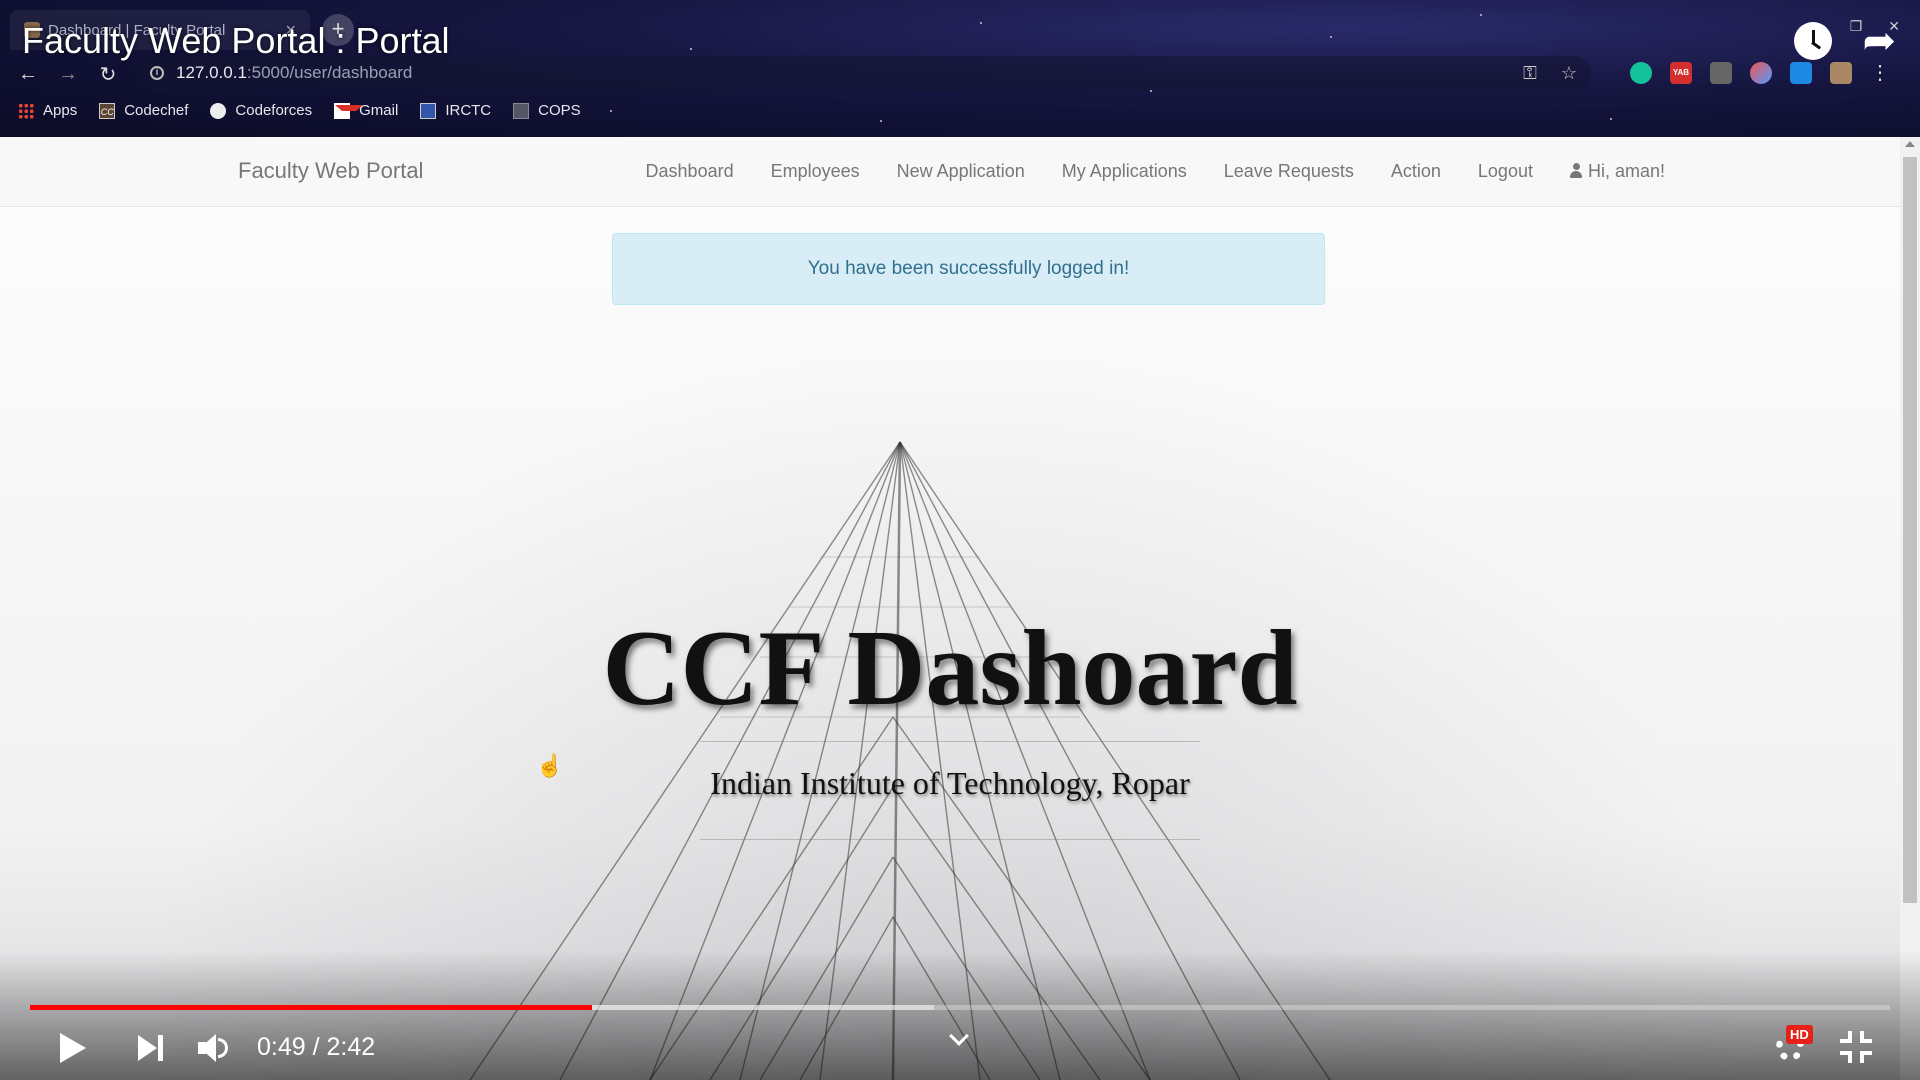 Image resolution: width=1920 pixels, height=1080 pixels. Describe the element at coordinates (329, 72) in the screenshot. I see `url-path: :5000/user/dashboard` at that location.